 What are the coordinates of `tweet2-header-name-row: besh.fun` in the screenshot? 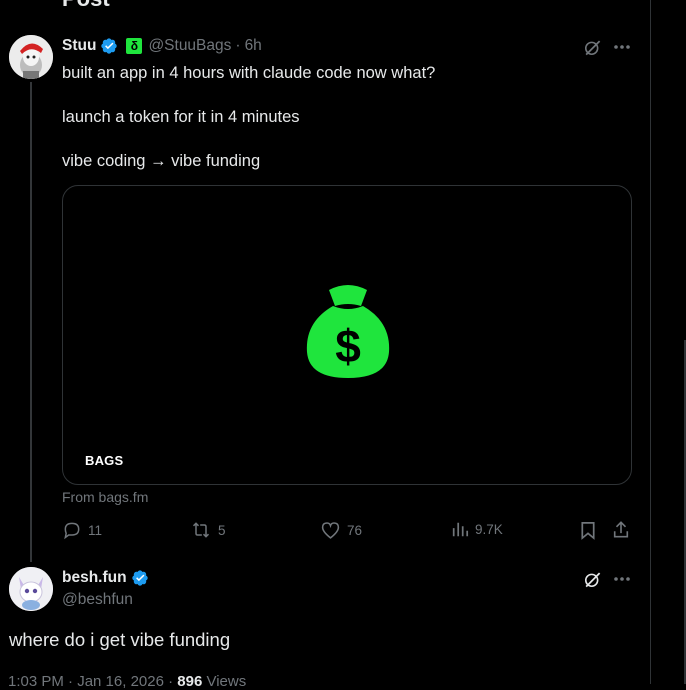 It's located at (105, 578).